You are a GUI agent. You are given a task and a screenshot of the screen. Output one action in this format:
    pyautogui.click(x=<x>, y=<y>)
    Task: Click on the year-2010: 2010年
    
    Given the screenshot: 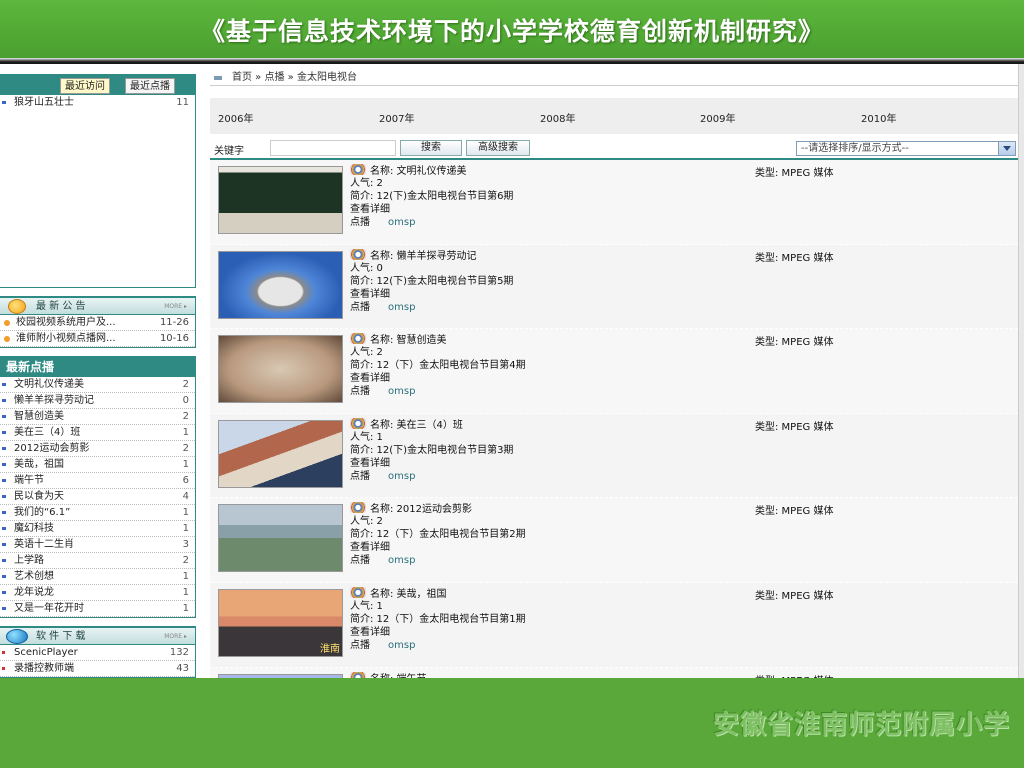 What is the action you would take?
    pyautogui.click(x=878, y=117)
    